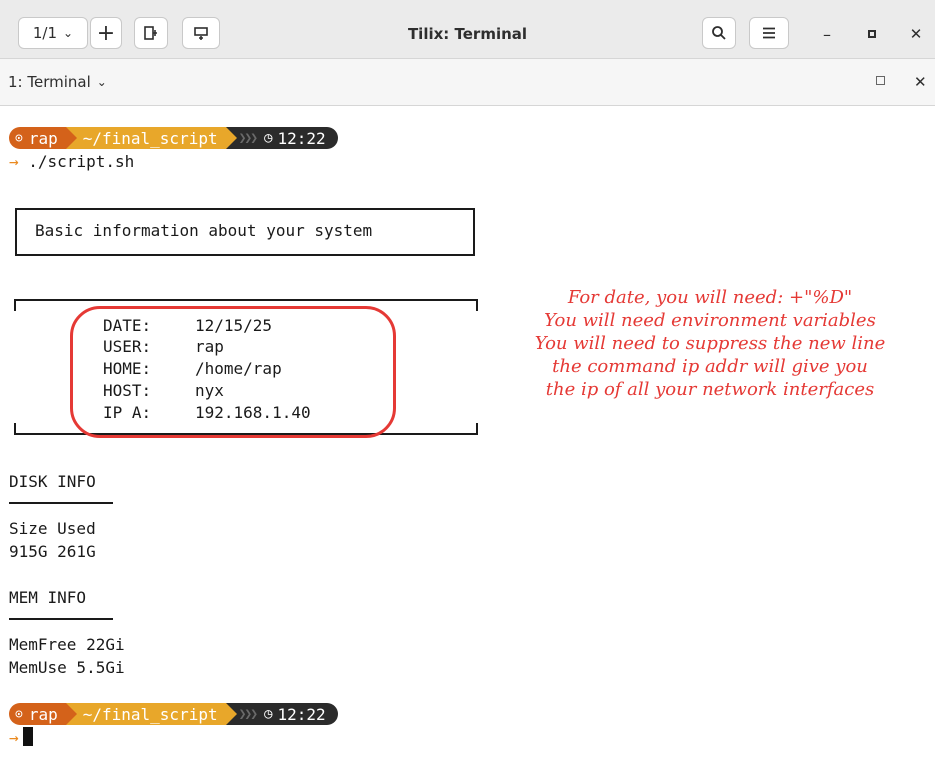 Image resolution: width=935 pixels, height=776 pixels. I want to click on close-window-button: ✕, so click(916, 34).